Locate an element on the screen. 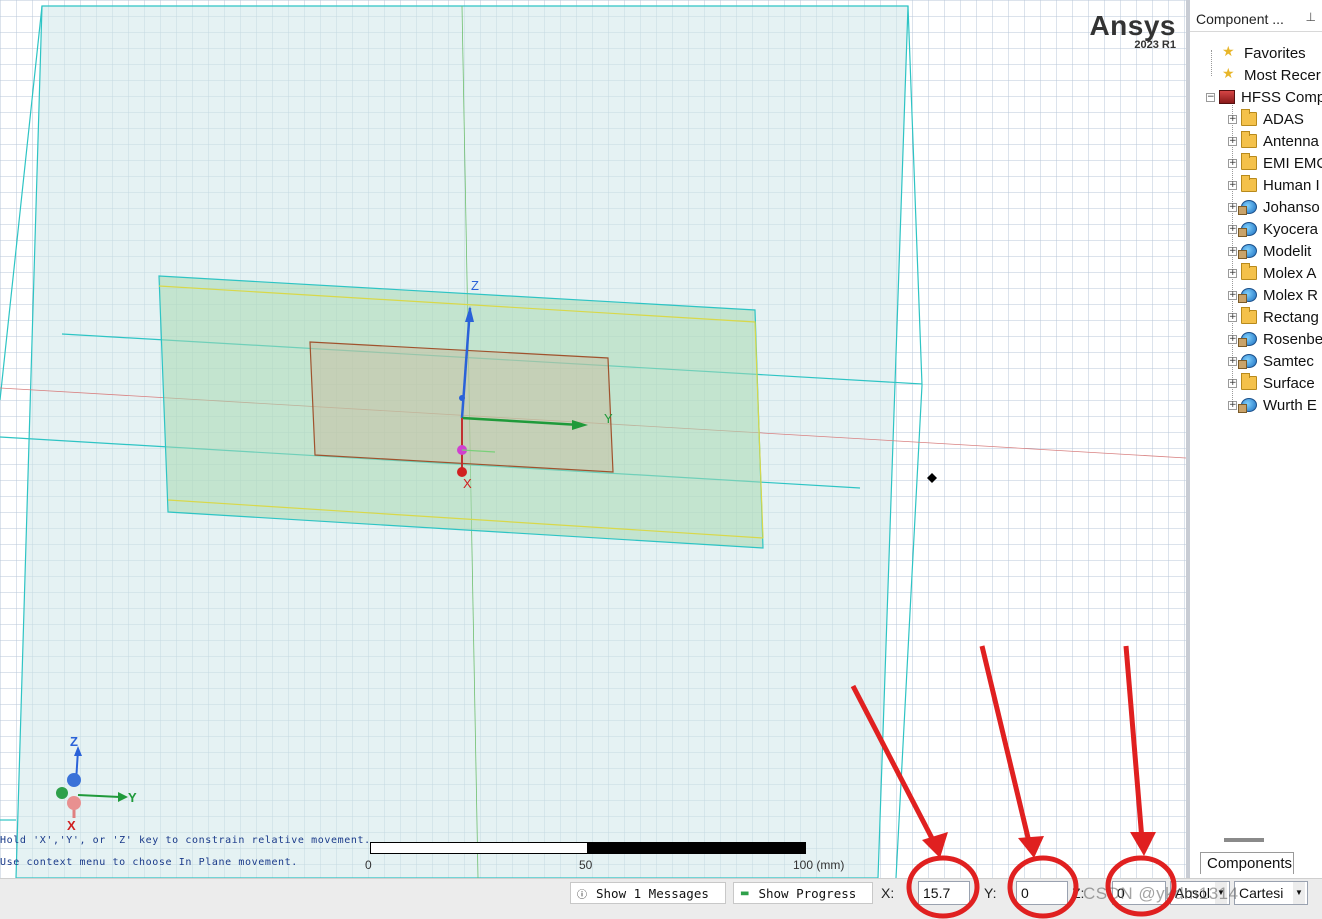  tree-item-label: Rosenbe is located at coordinates (1292, 339).